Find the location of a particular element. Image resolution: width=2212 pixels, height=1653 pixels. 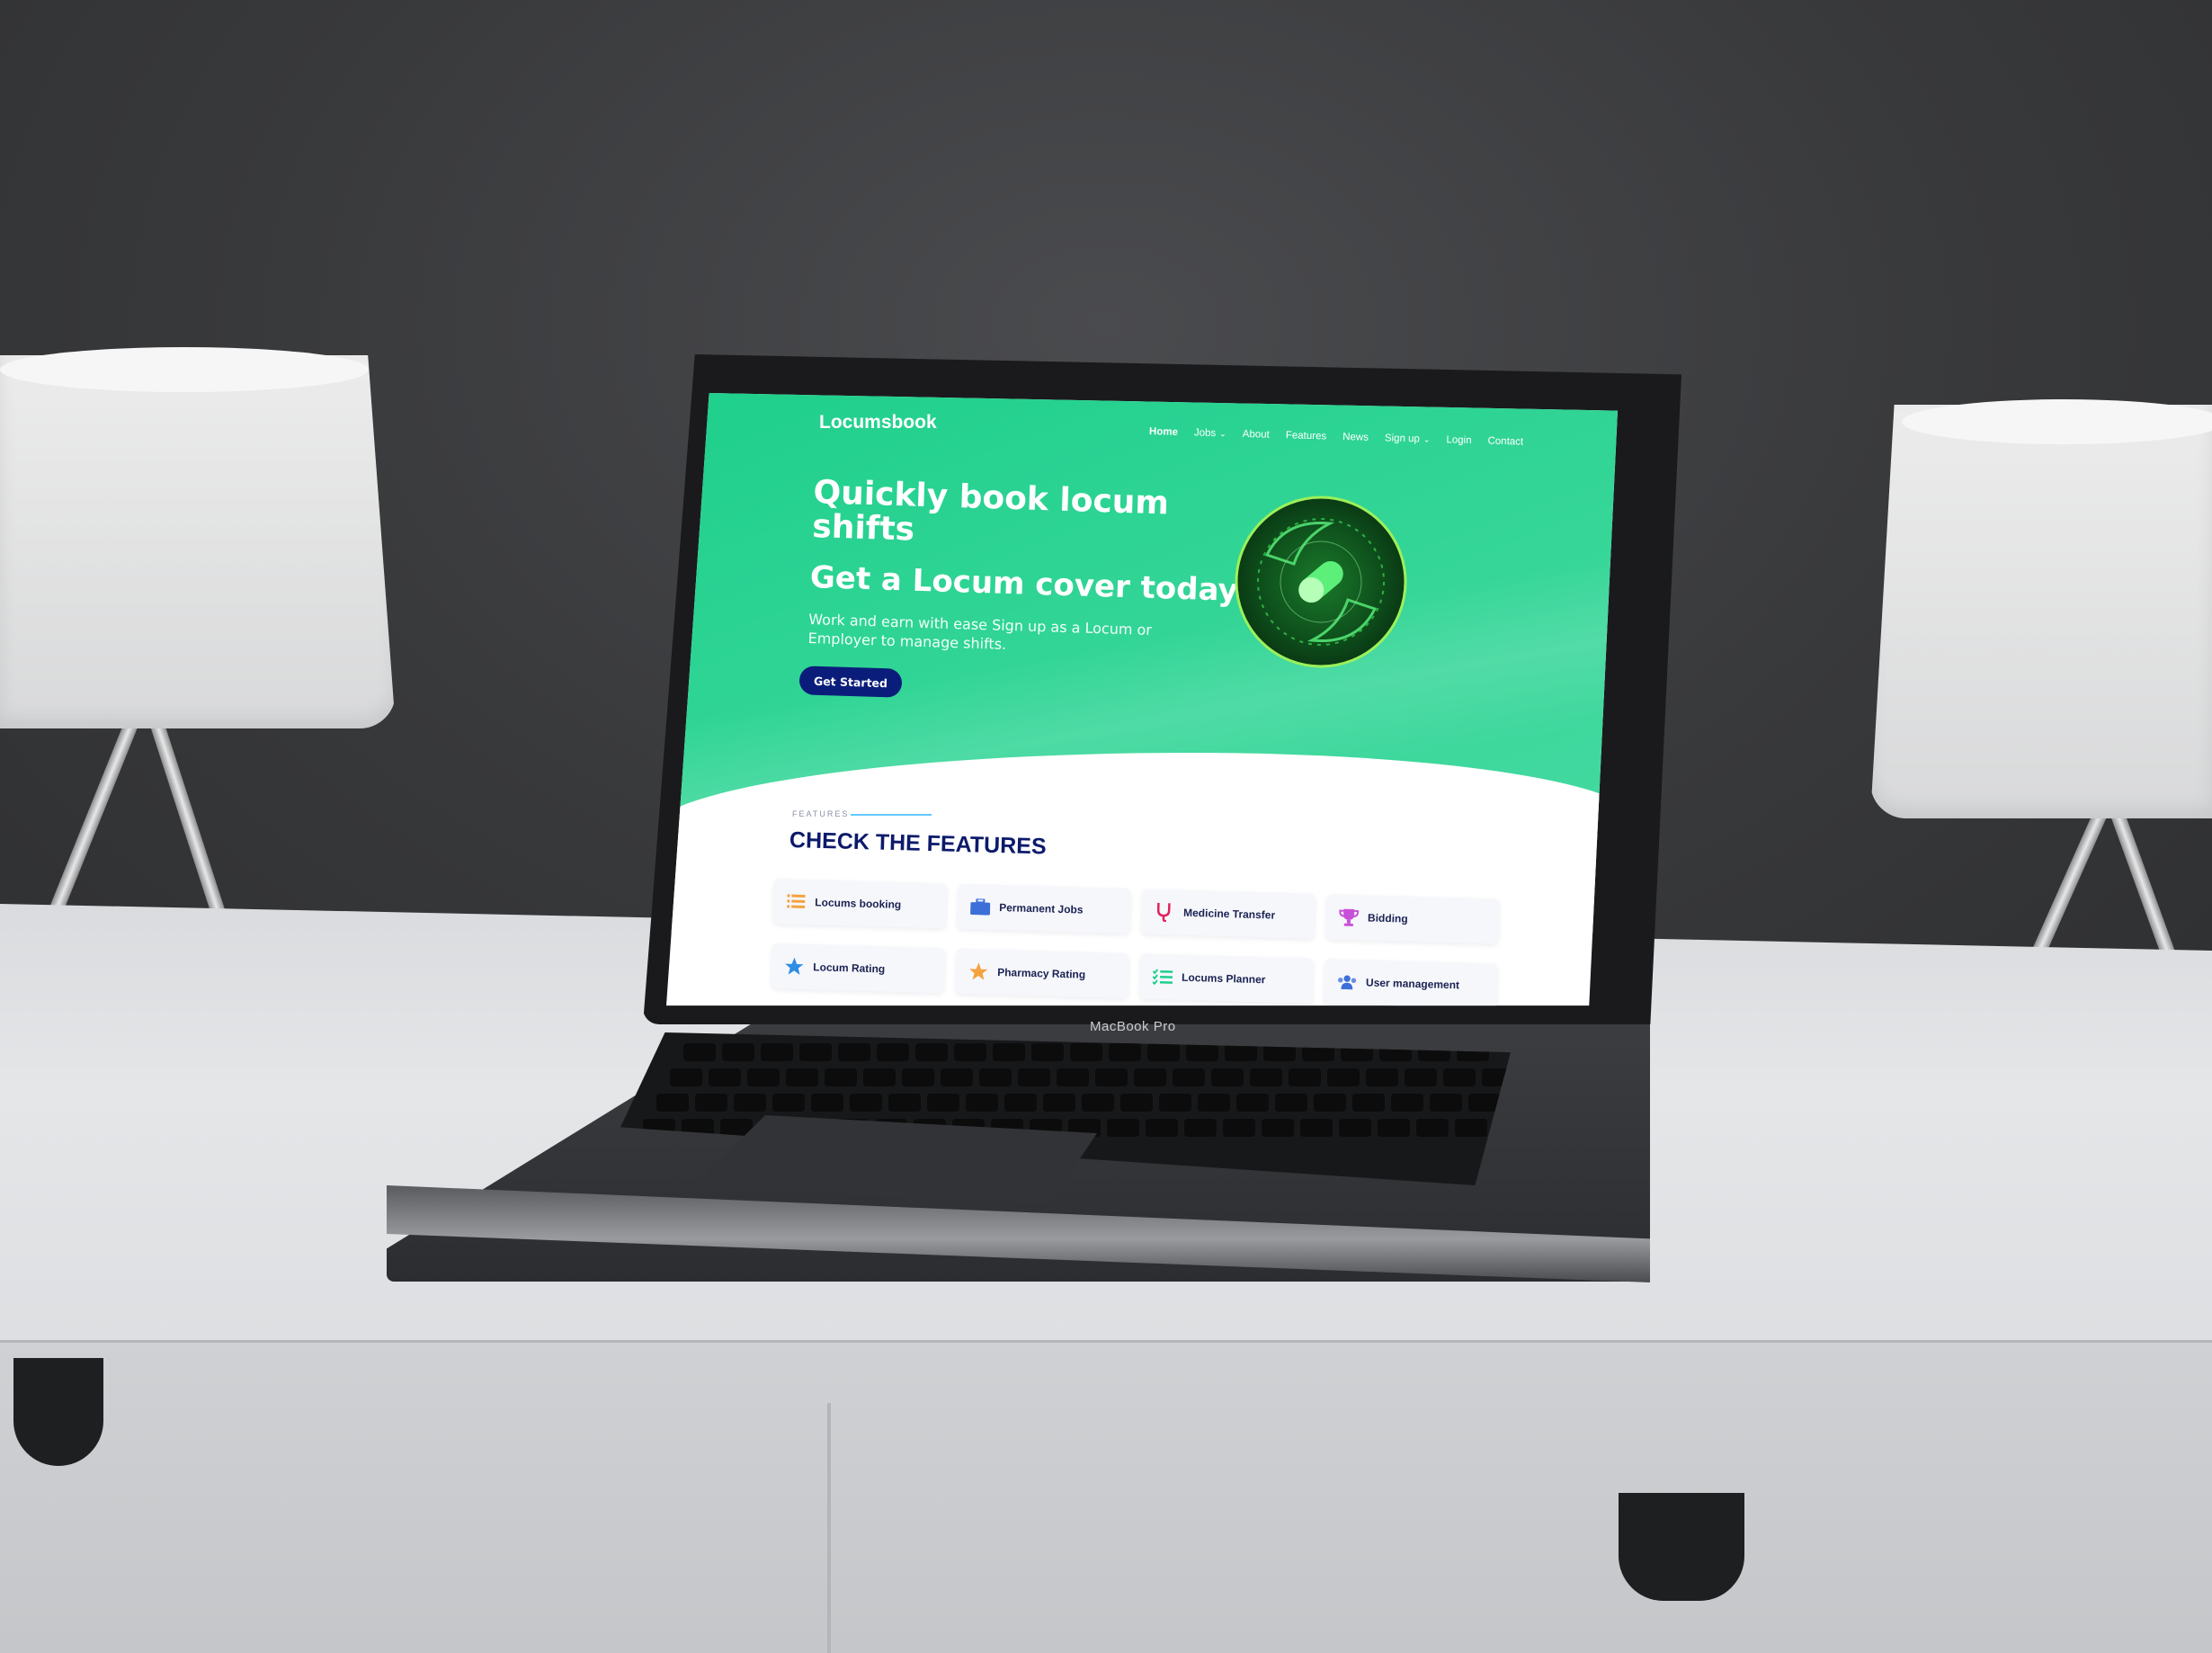

feature-label: User management is located at coordinates (1412, 984).